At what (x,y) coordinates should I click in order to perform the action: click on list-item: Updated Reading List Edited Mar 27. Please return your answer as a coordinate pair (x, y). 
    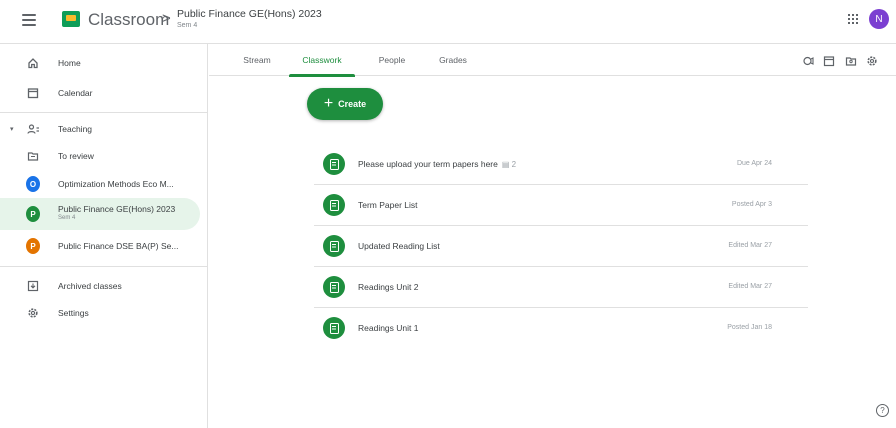
    Looking at the image, I should click on (561, 246).